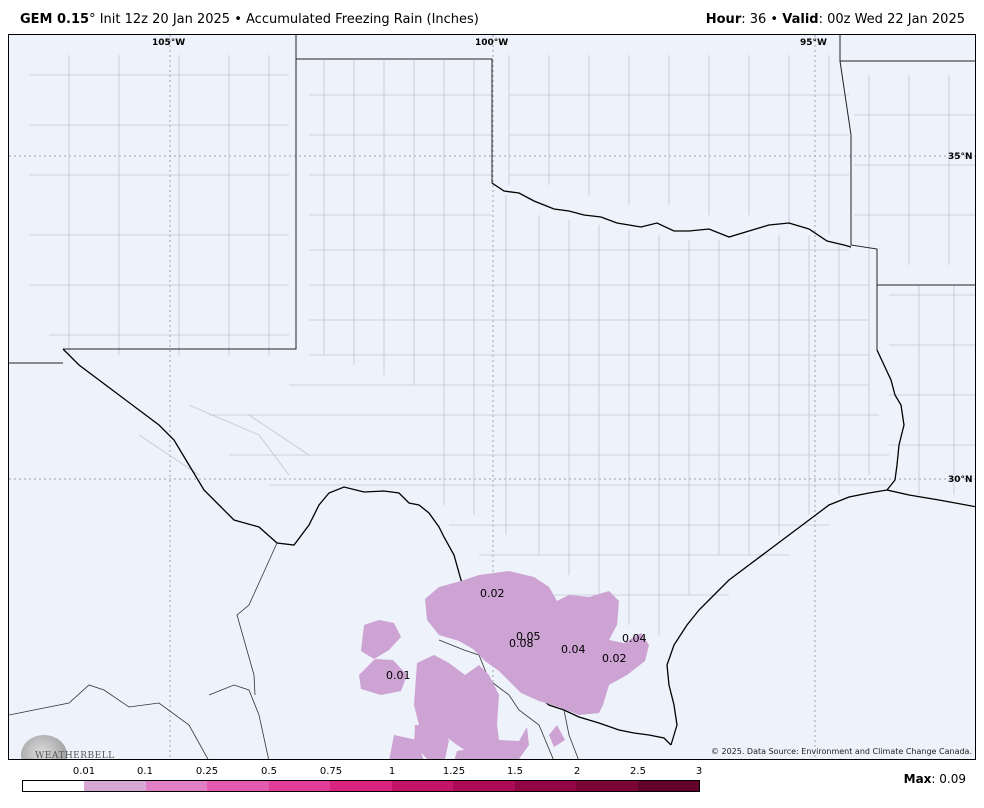  I want to click on legend-tick: 1, so click(392, 771).